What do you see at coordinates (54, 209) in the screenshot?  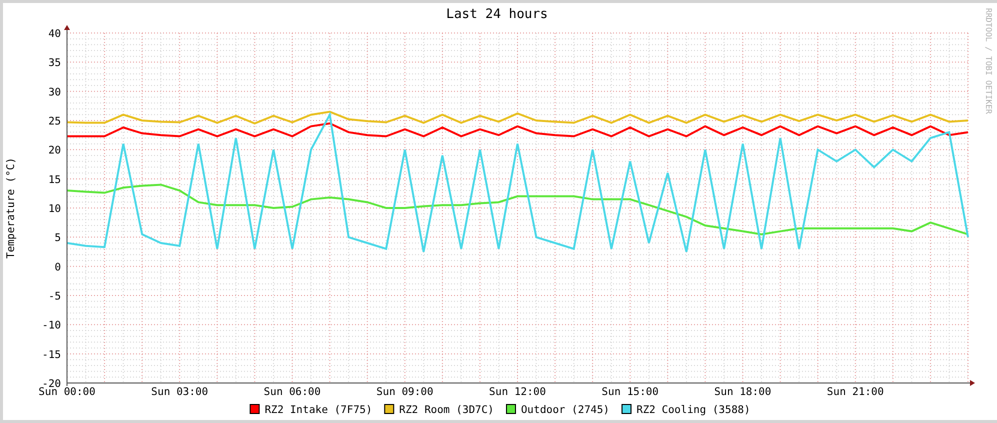 I see `y-tick-label: 10` at bounding box center [54, 209].